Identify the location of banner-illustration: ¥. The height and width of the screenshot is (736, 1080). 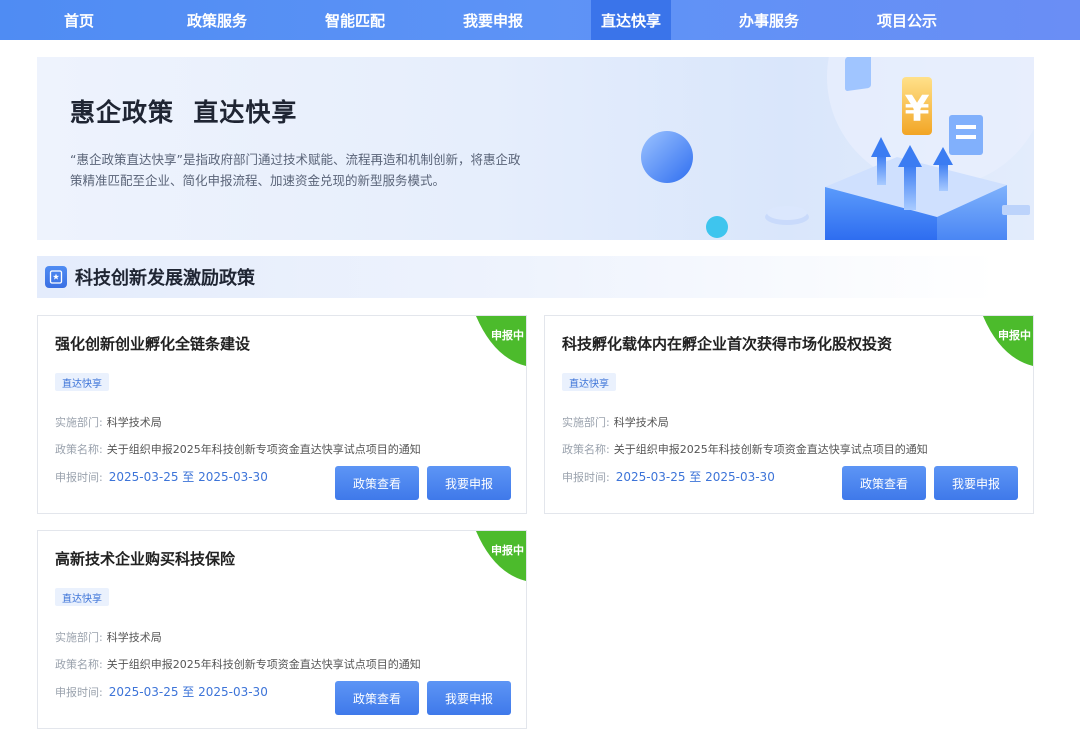
(837, 148).